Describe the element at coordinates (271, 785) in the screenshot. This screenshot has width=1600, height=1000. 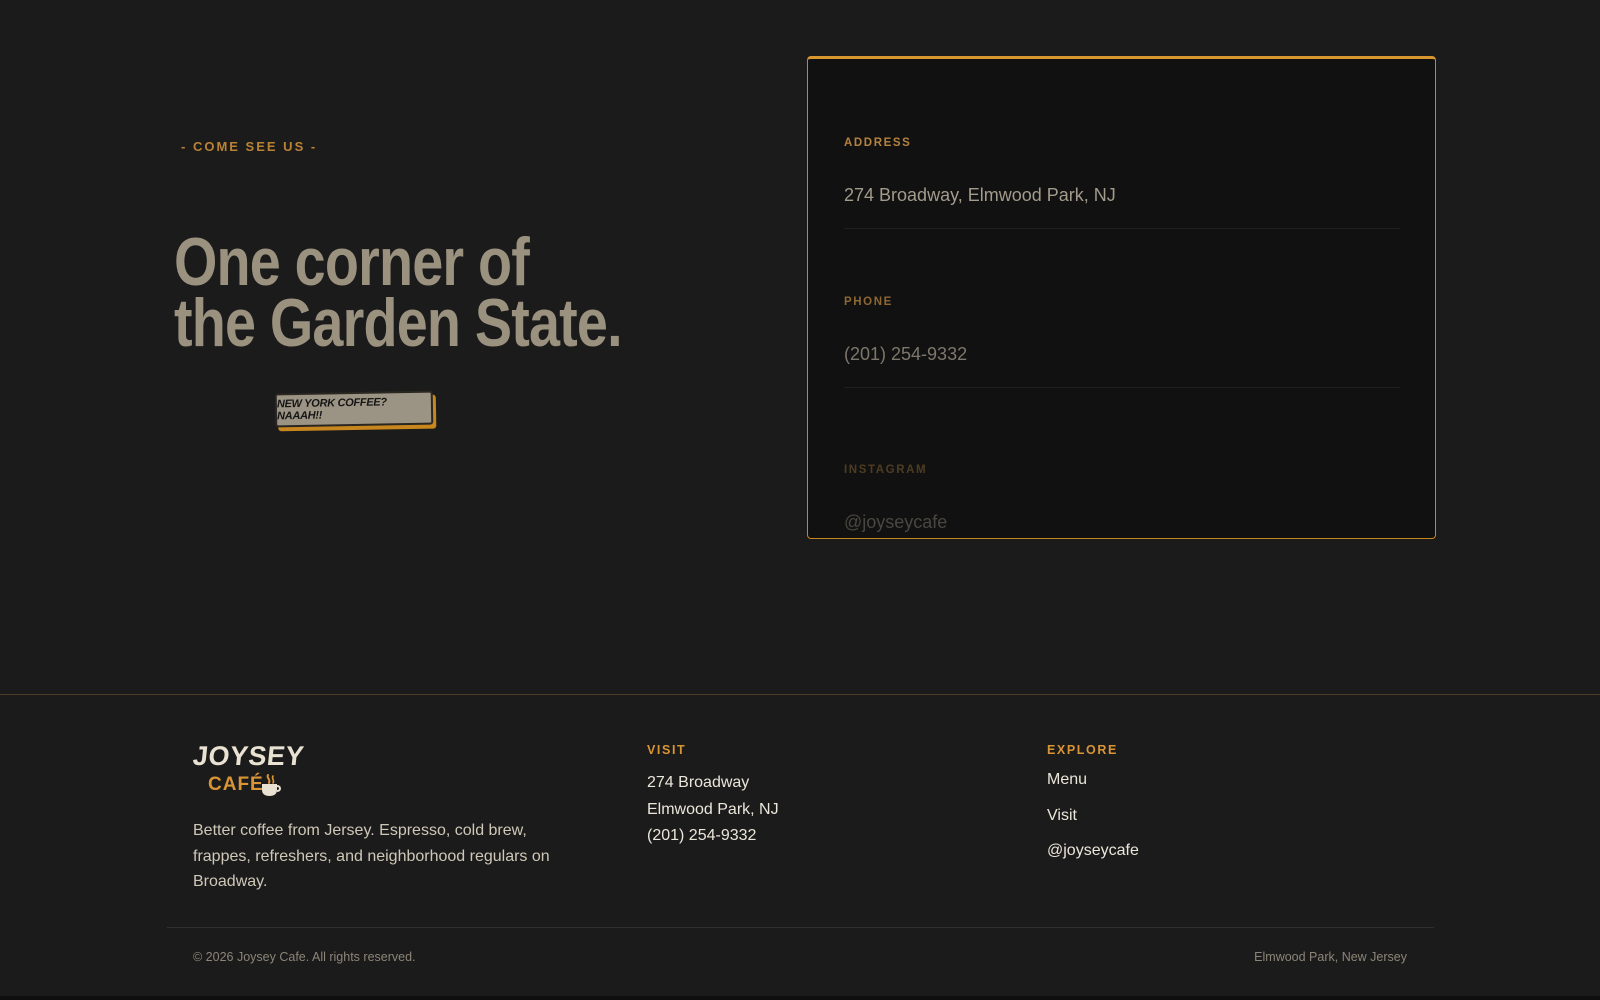
I see `coffee-cup-icon` at that location.